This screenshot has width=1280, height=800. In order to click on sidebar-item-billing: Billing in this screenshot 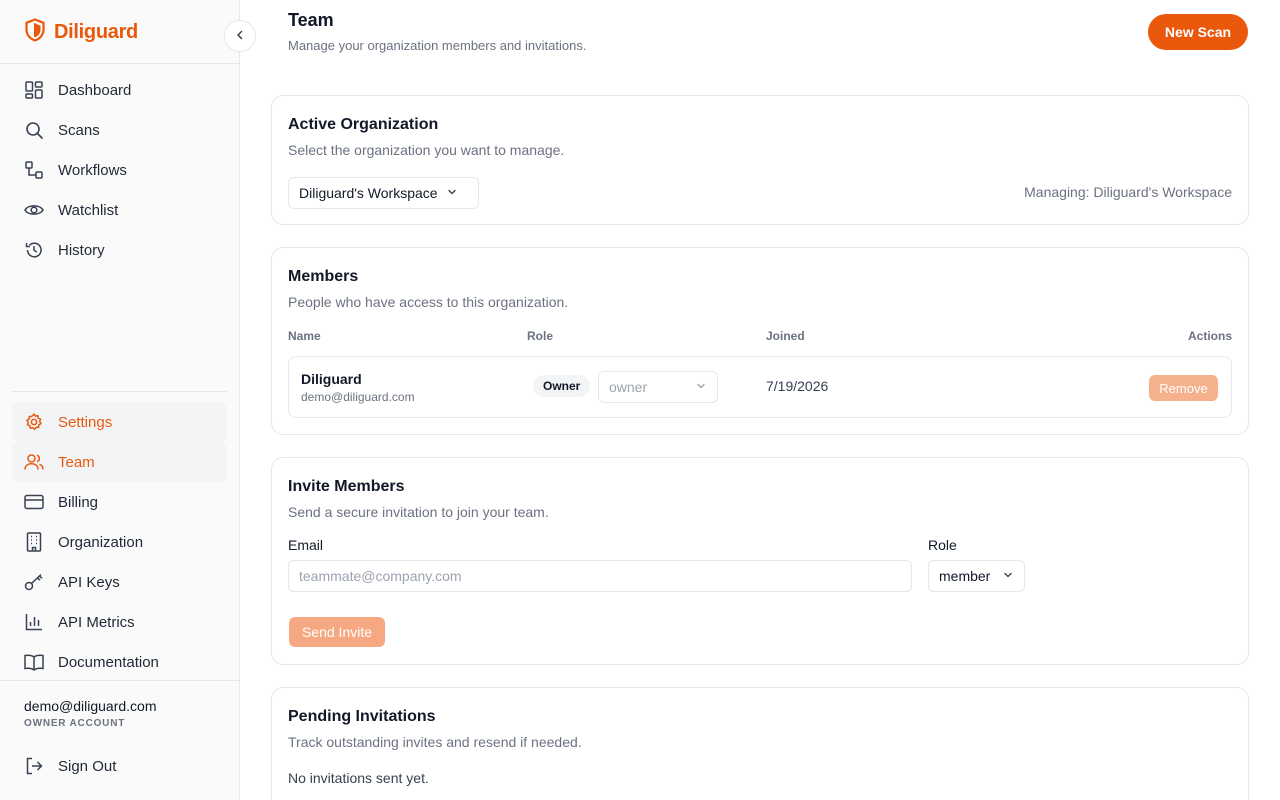, I will do `click(119, 502)`.